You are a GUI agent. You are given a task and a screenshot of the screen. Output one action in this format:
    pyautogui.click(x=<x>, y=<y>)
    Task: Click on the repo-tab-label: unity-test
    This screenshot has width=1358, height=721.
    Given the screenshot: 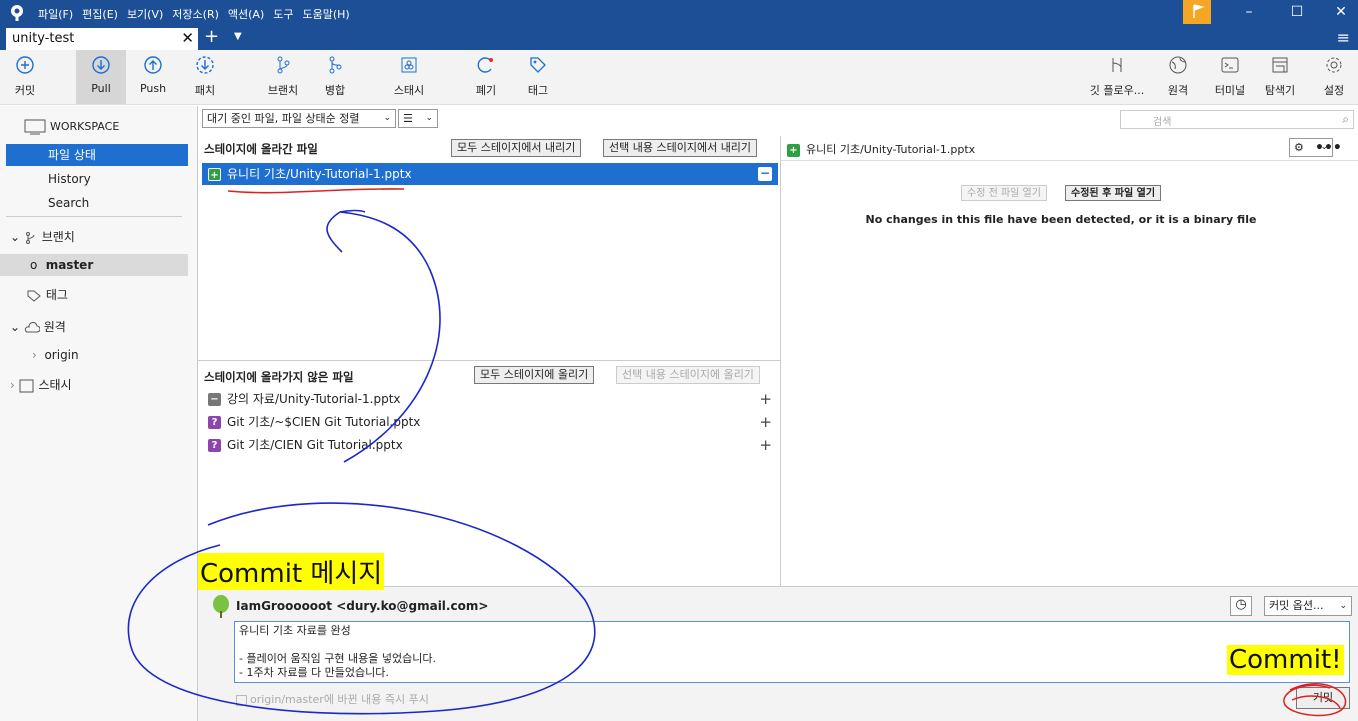 What is the action you would take?
    pyautogui.click(x=43, y=38)
    